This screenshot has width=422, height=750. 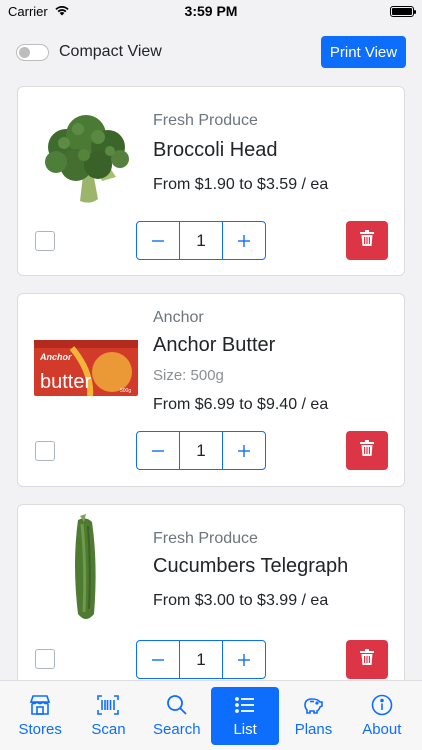 What do you see at coordinates (313, 729) in the screenshot?
I see `tab-label: Plans` at bounding box center [313, 729].